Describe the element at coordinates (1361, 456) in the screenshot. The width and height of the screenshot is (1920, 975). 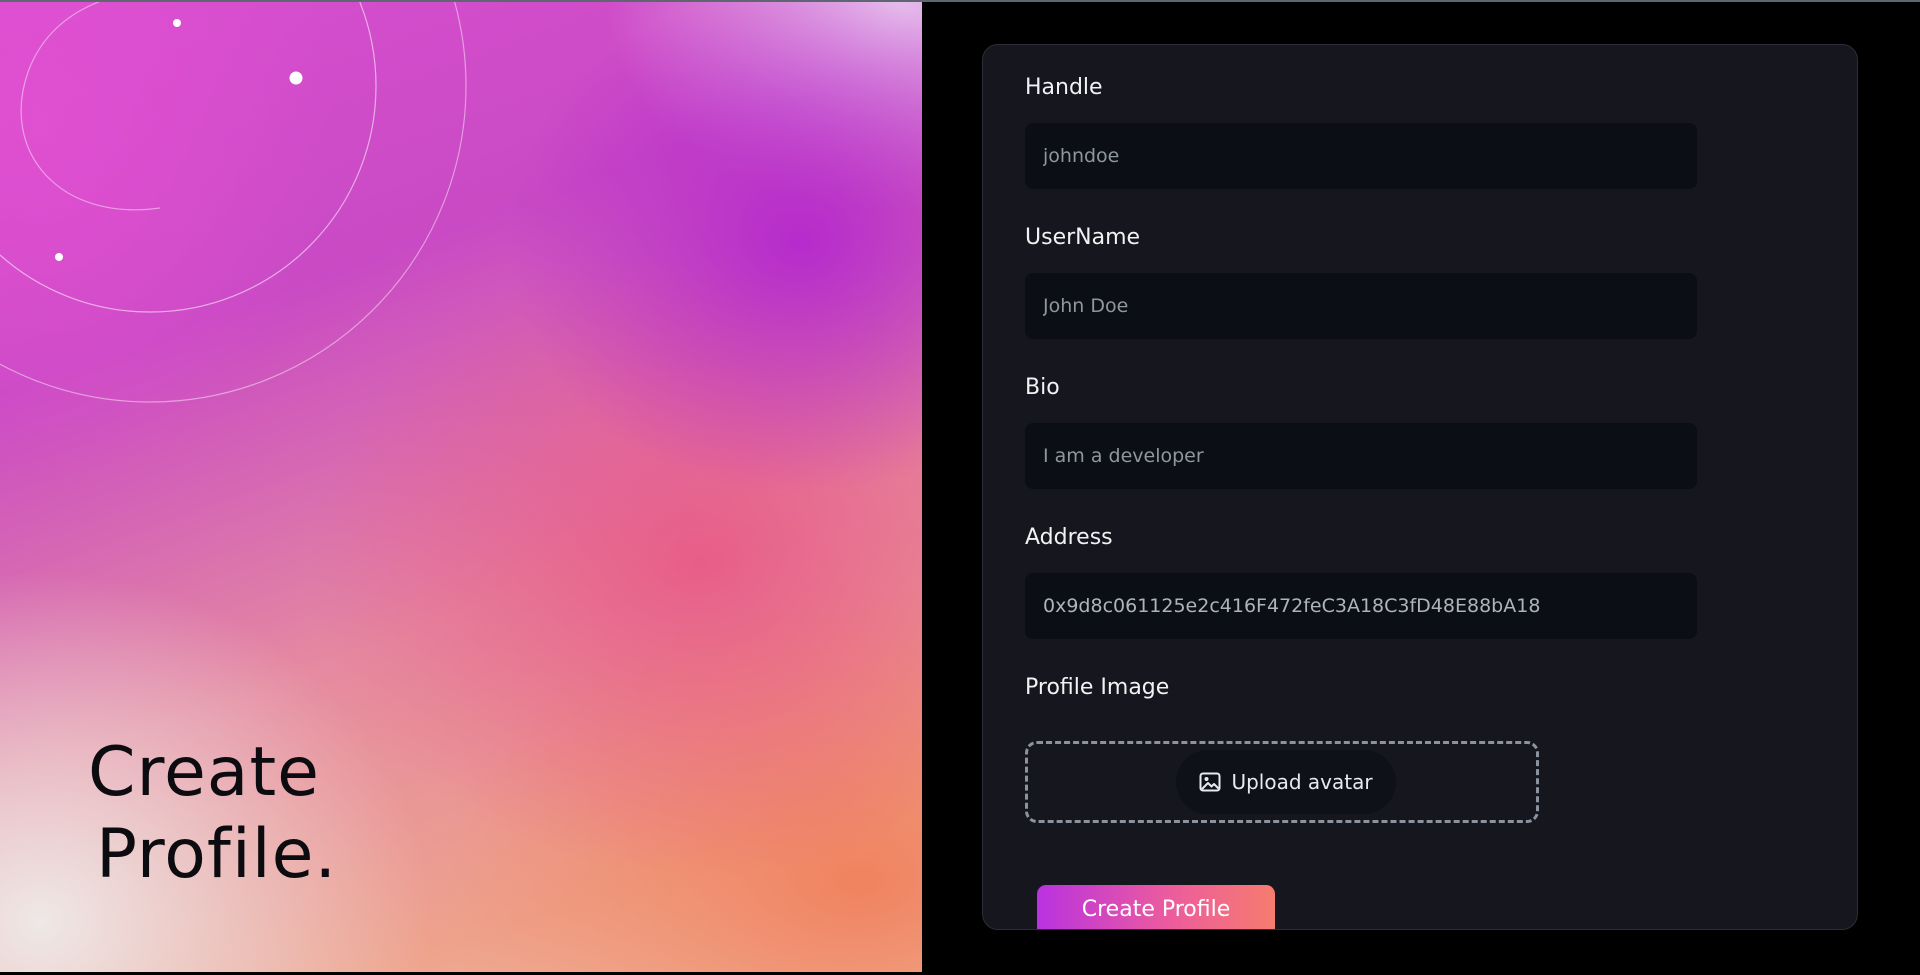
I see `bio-input` at that location.